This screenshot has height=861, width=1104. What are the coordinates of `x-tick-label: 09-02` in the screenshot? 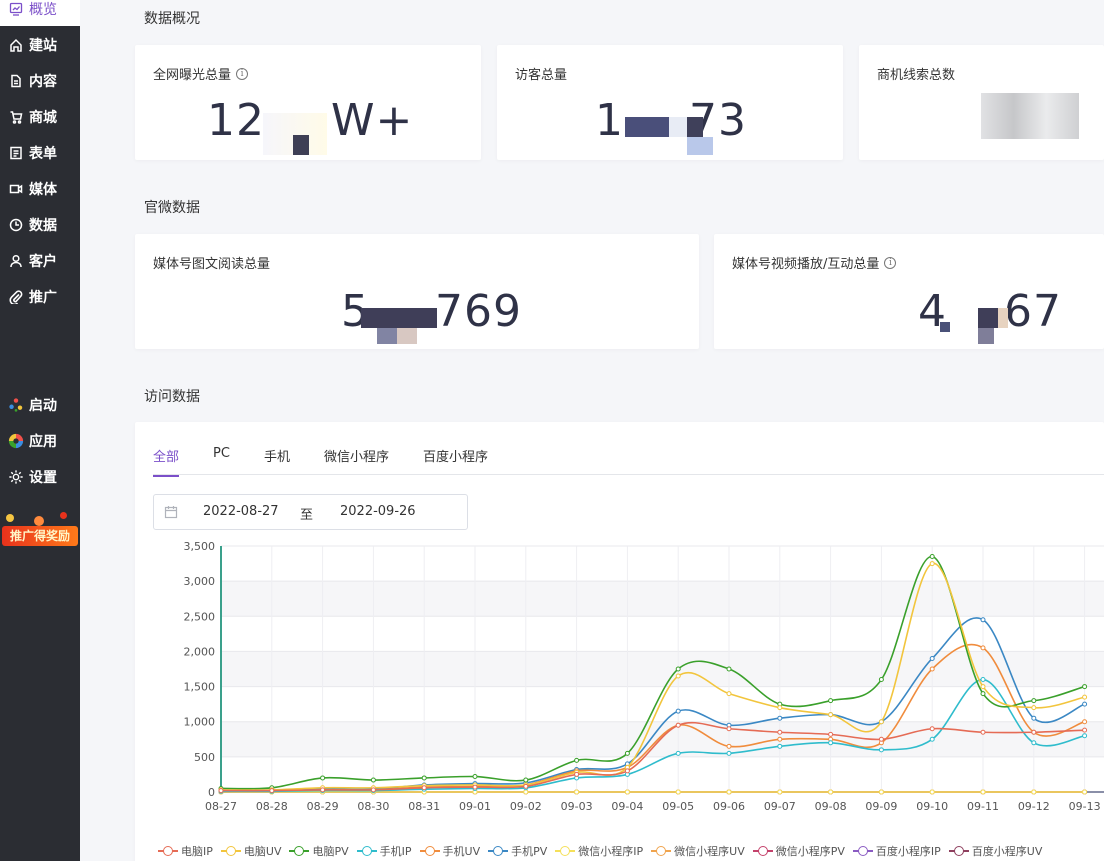 It's located at (526, 806).